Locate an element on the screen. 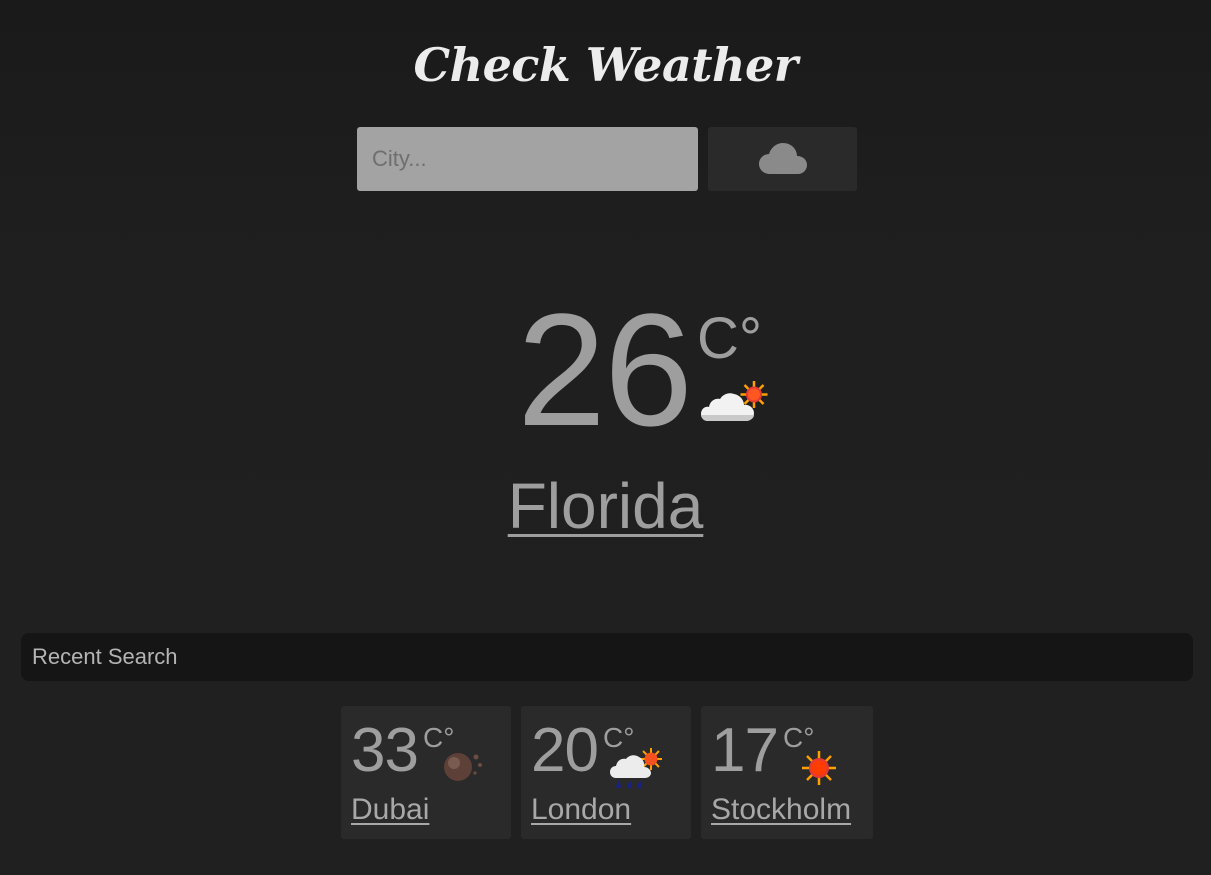  partly-cloudy-icon is located at coordinates (737, 403).